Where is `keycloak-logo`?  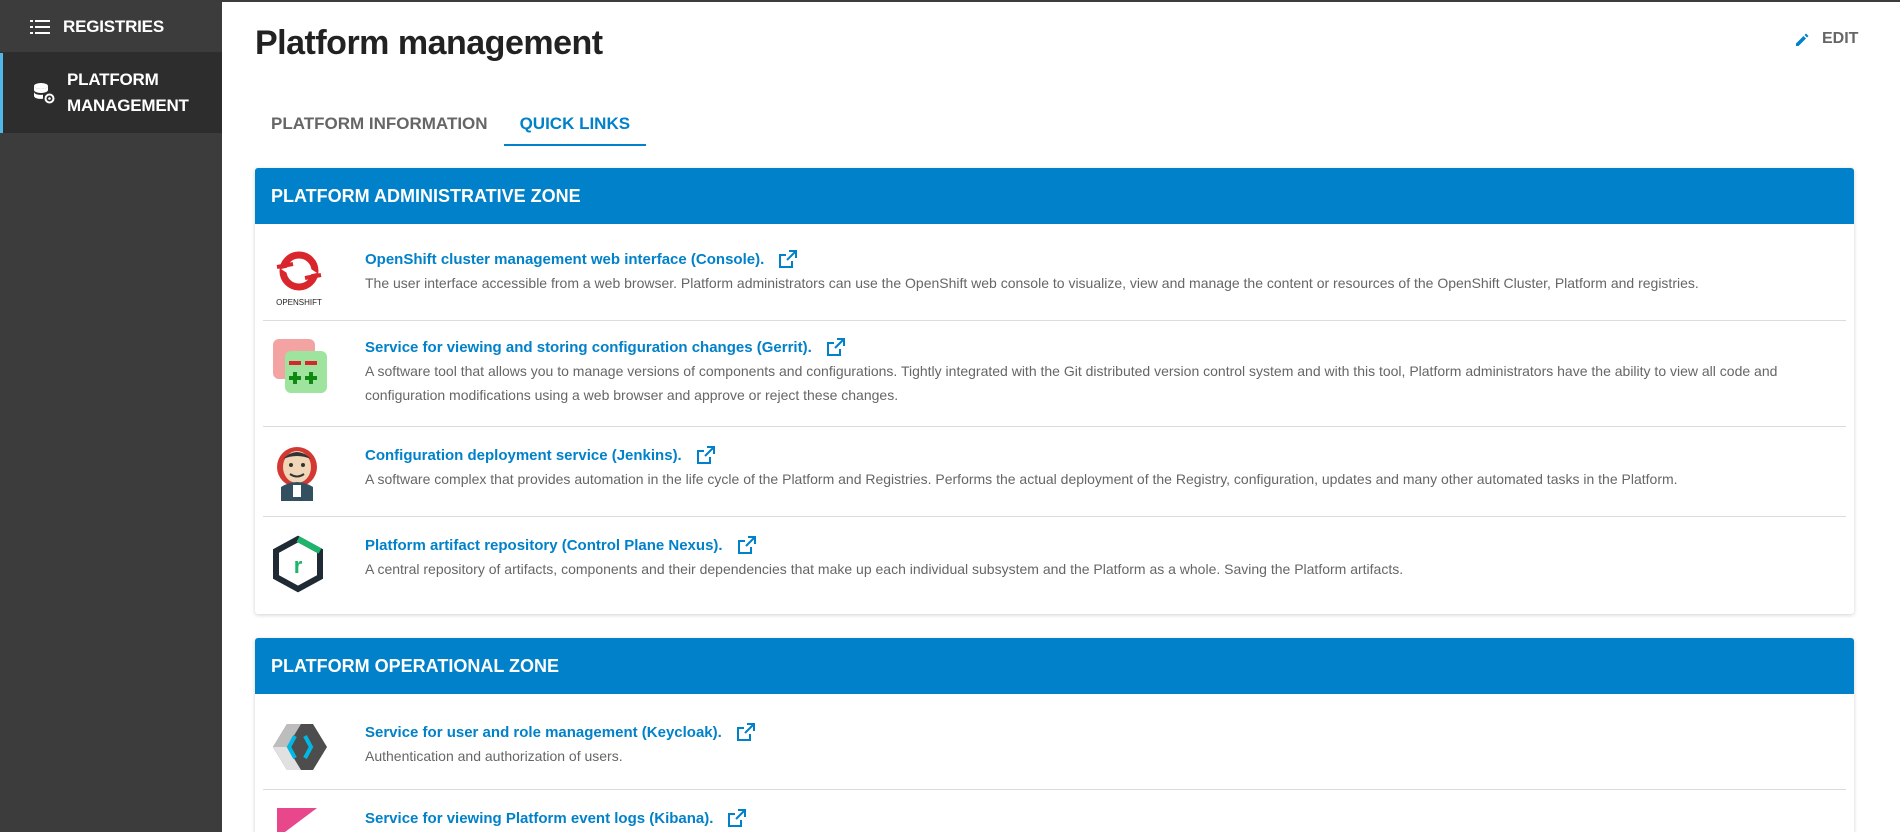 keycloak-logo is located at coordinates (314, 747).